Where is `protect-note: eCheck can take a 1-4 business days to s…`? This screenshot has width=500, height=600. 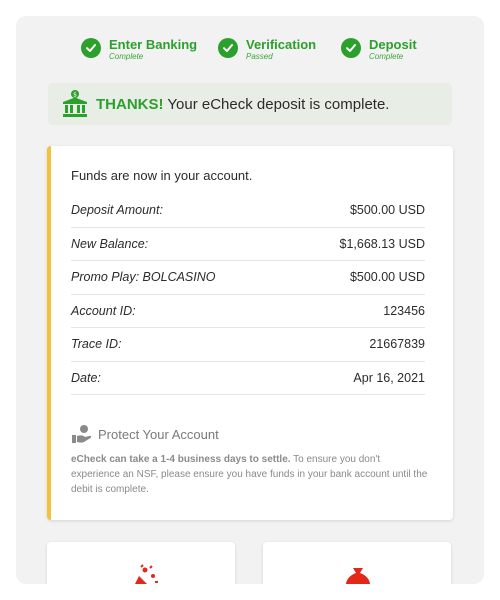 protect-note: eCheck can take a 1-4 business days to s… is located at coordinates (251, 474).